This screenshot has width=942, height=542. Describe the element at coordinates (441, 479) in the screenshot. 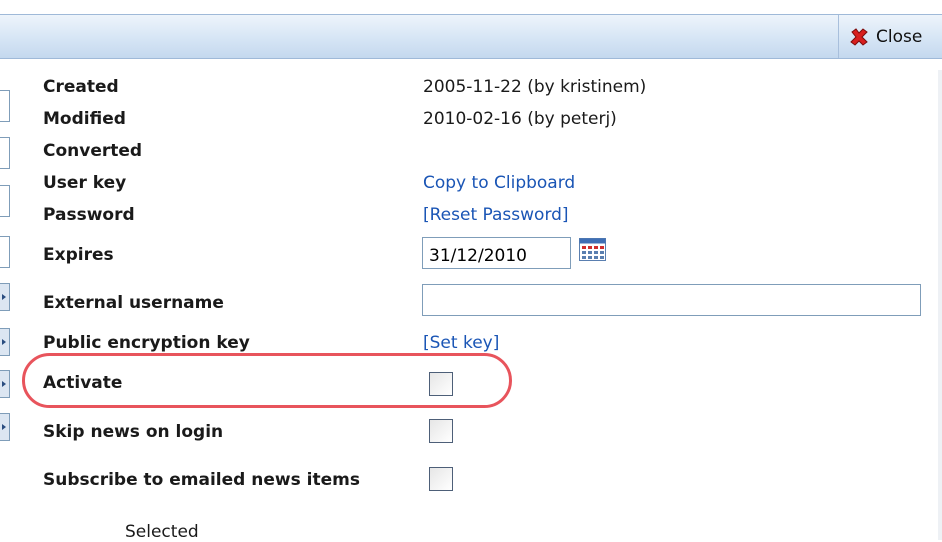

I see `subscribe-news-checkbox` at that location.